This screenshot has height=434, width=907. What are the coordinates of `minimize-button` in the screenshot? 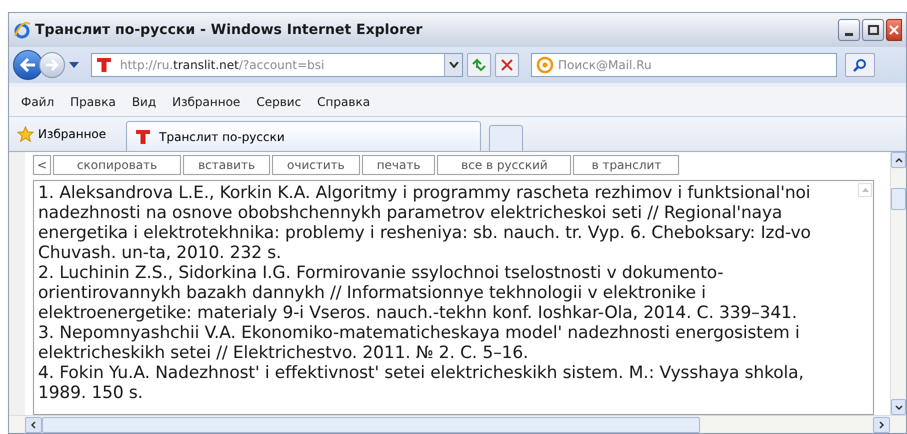 It's located at (849, 30).